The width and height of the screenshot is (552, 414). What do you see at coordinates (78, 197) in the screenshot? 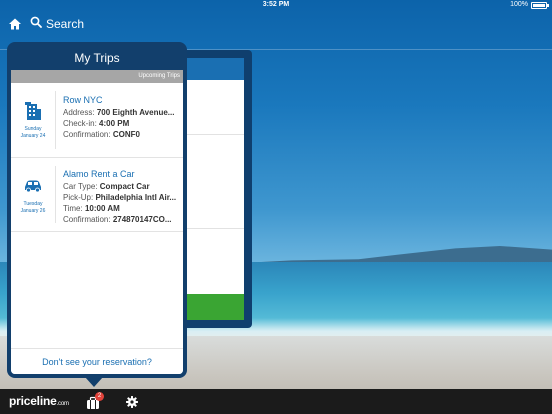
I see `pickup-label: Pick-Up:` at bounding box center [78, 197].